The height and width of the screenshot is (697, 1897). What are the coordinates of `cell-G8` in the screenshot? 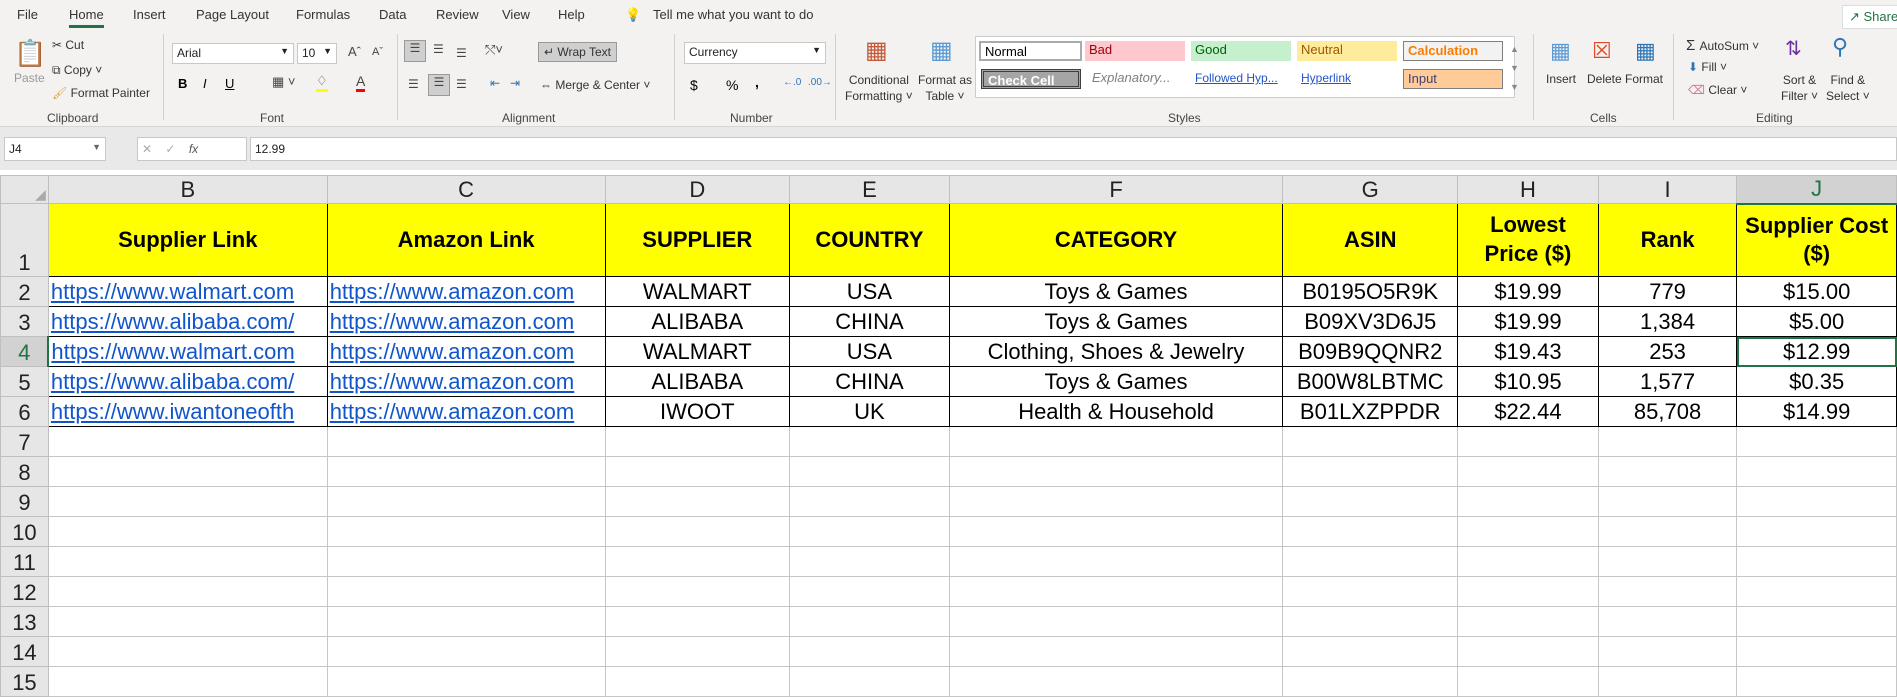 It's located at (1370, 471).